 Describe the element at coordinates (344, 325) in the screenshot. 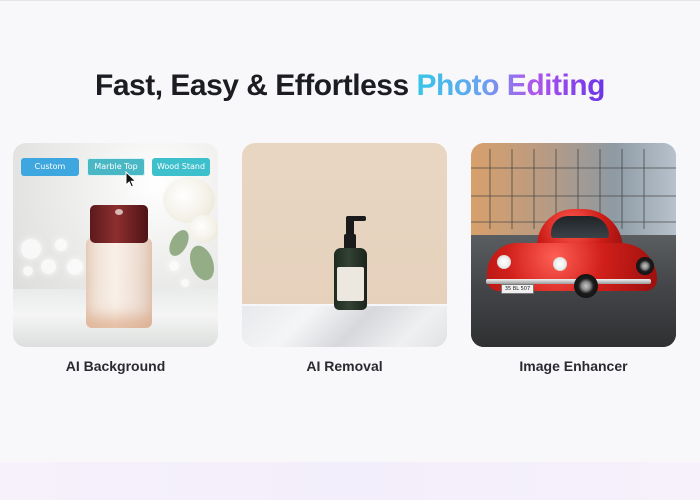

I see `marble-ledge` at that location.